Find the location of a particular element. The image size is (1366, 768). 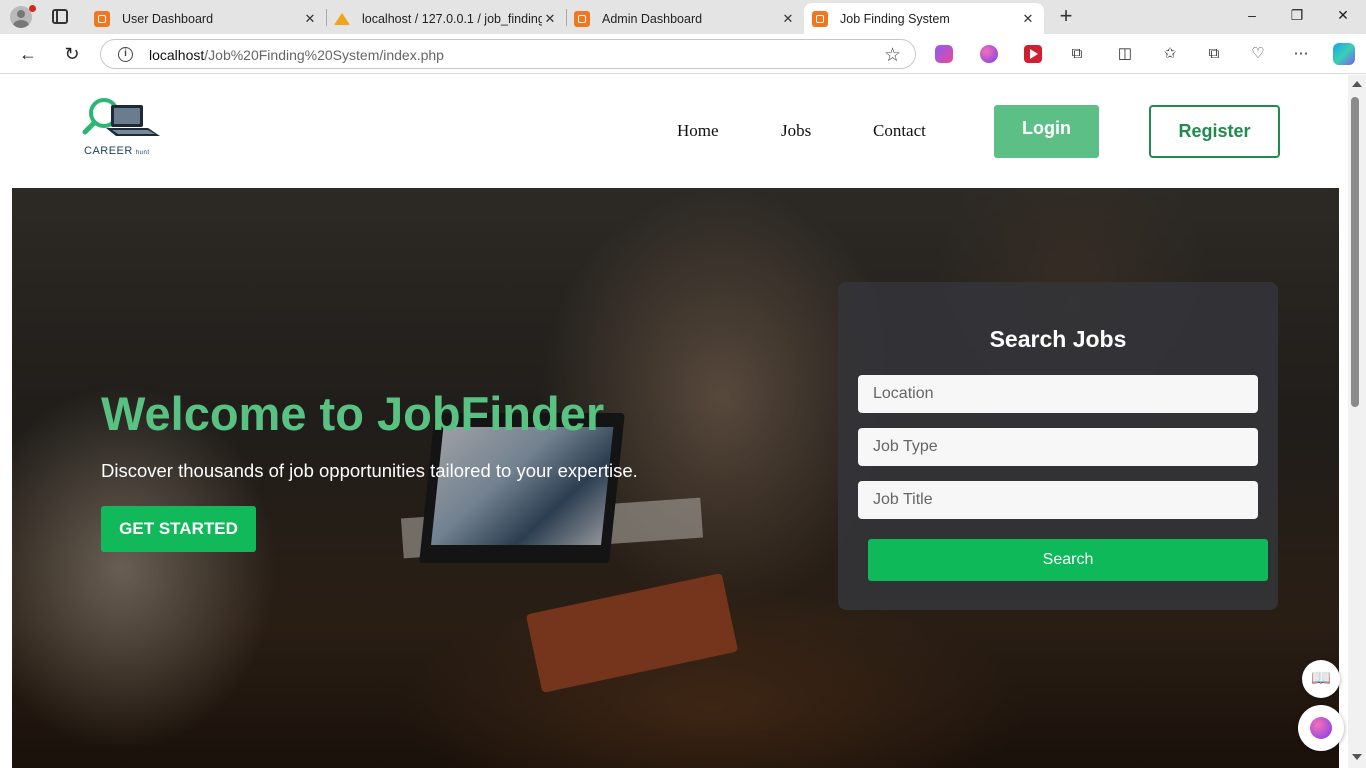

url-host: localhost is located at coordinates (177, 55).